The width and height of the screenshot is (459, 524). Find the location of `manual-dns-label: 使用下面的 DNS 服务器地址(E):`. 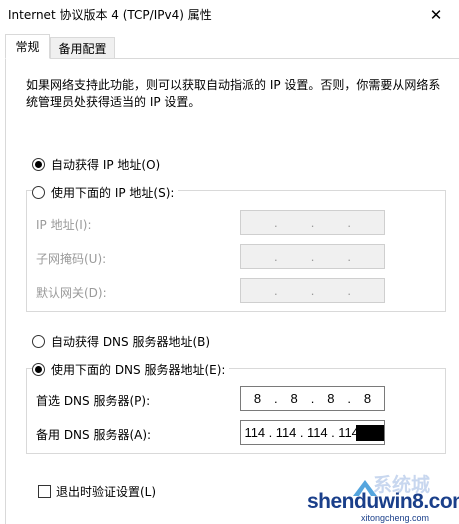

manual-dns-label: 使用下面的 DNS 服务器地址(E): is located at coordinates (138, 370).